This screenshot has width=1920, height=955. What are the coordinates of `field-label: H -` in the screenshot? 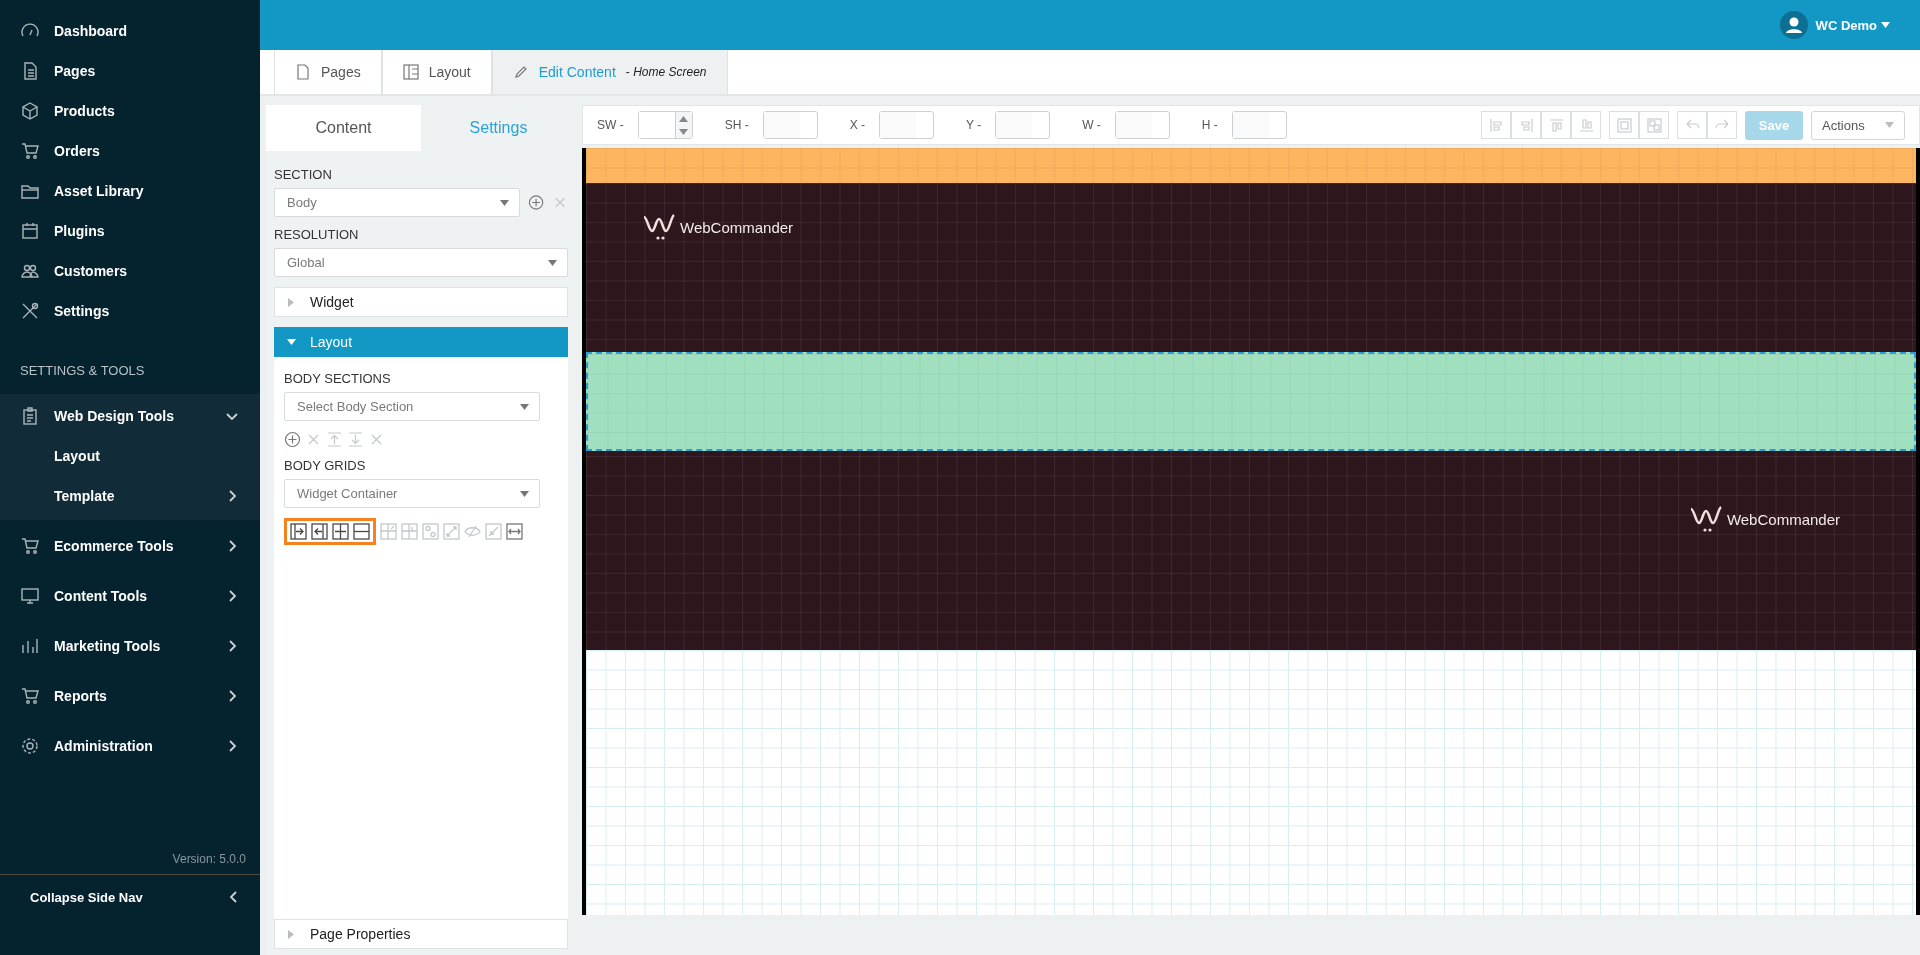 It's located at (1209, 125).